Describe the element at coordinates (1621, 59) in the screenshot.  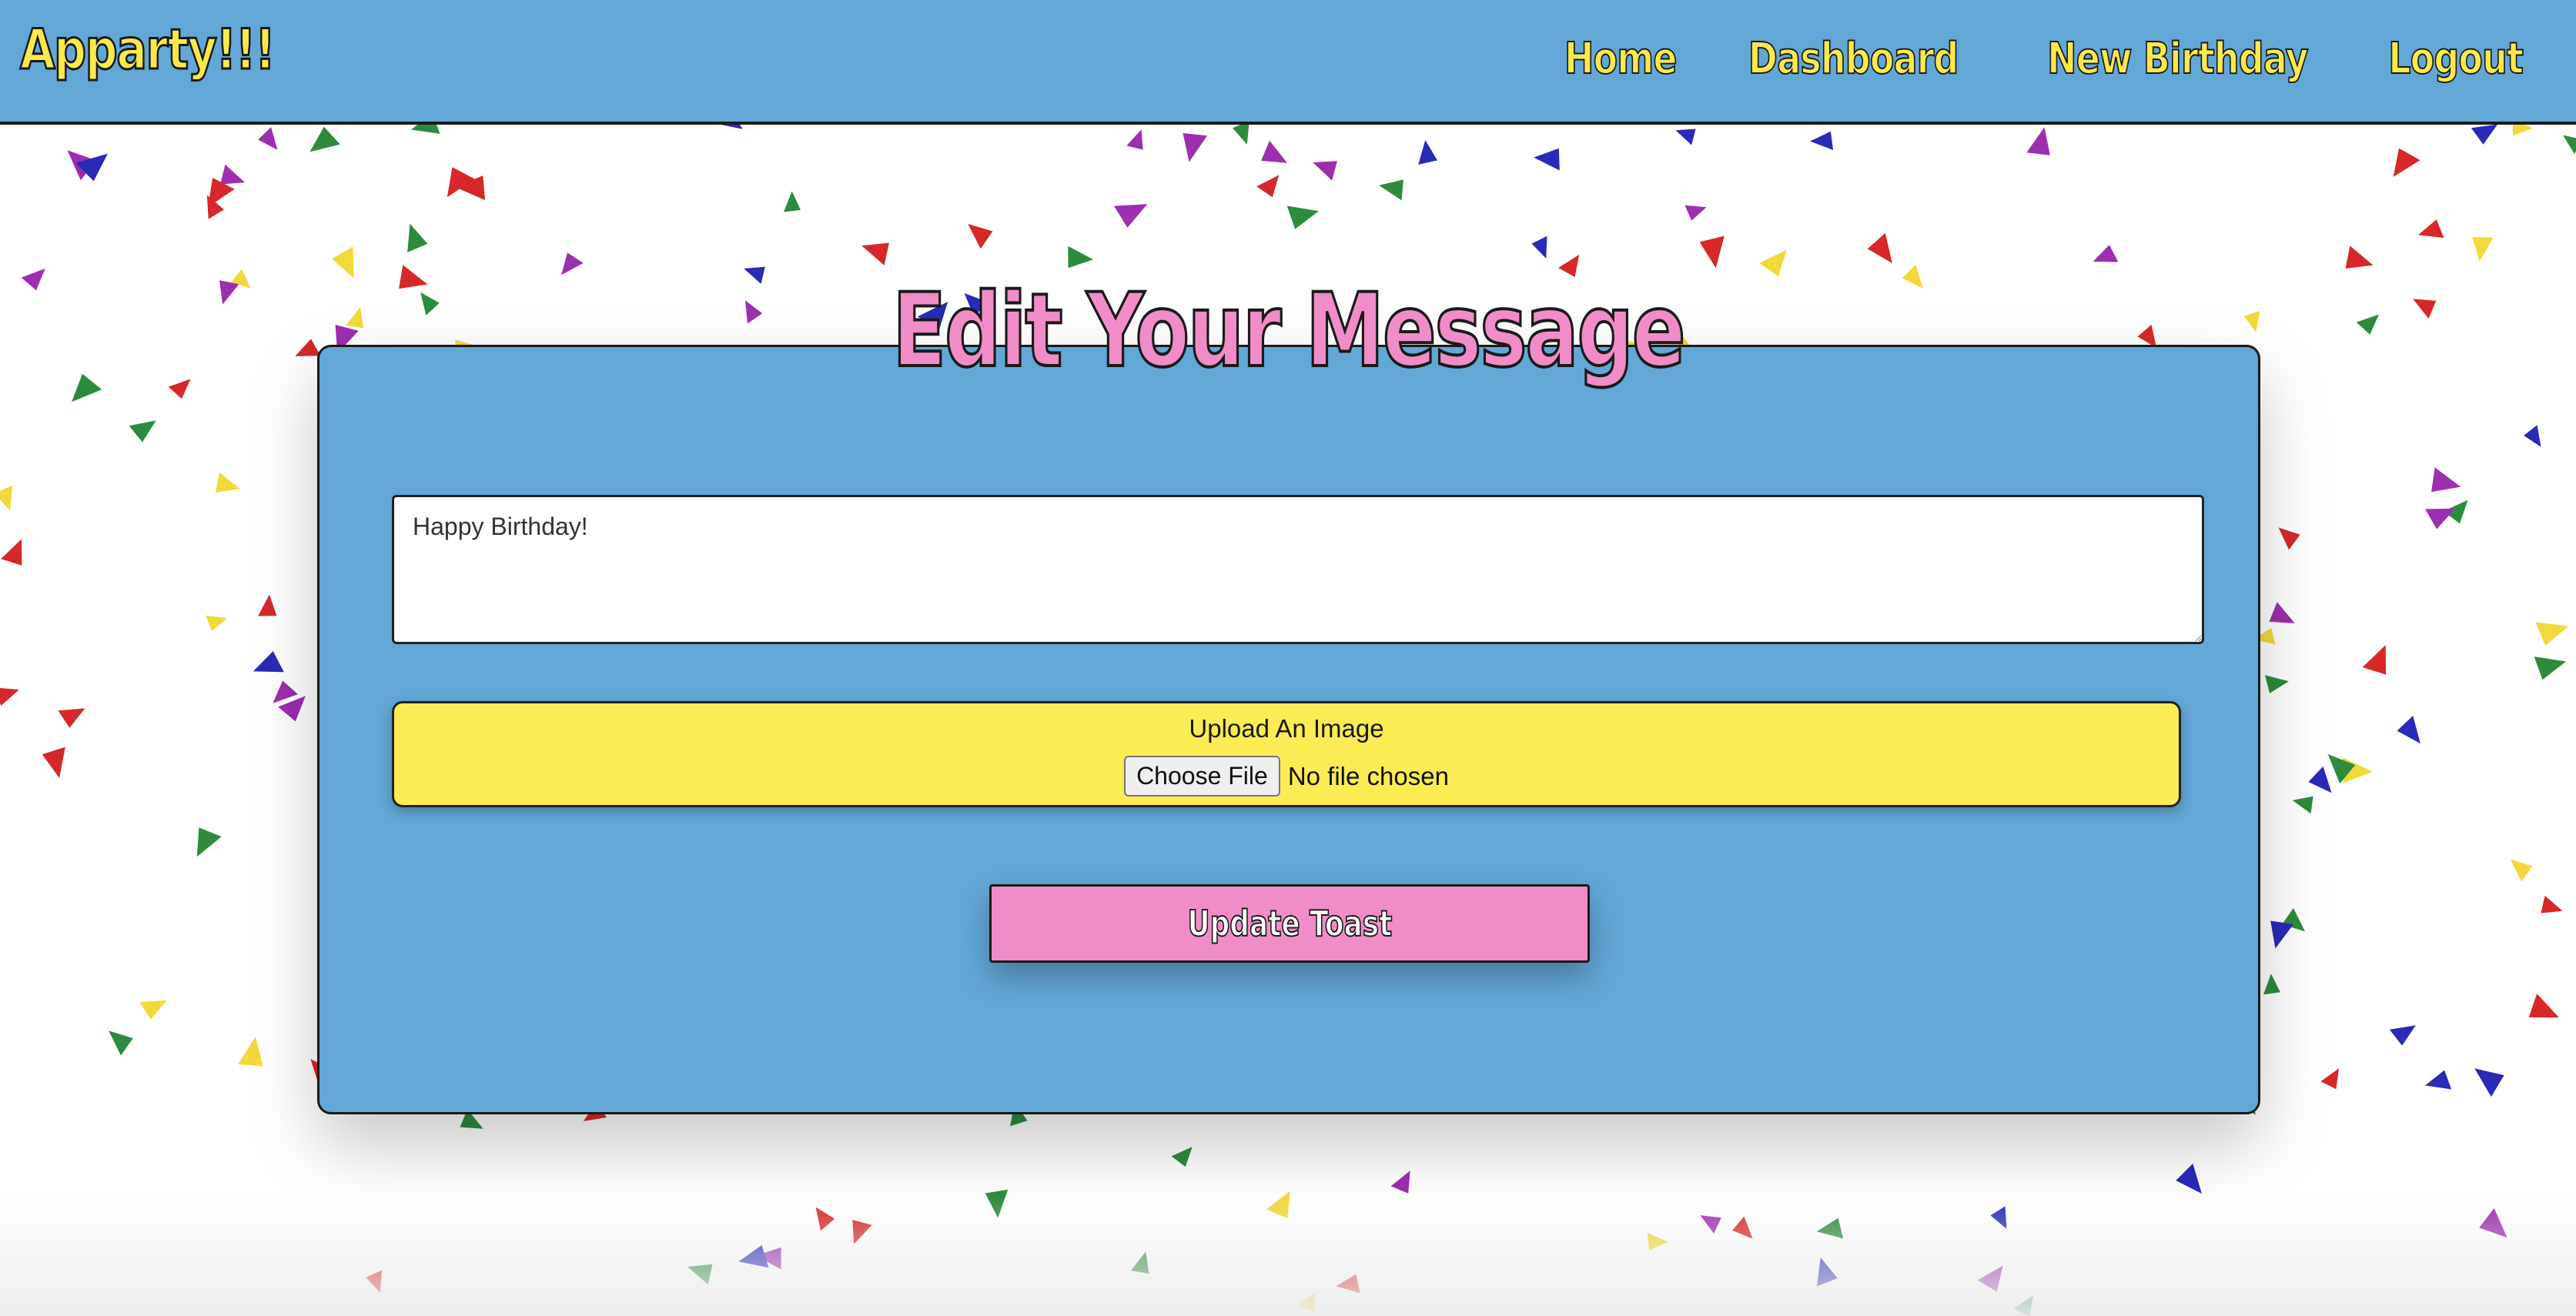
I see `nav-link-home: Home` at that location.